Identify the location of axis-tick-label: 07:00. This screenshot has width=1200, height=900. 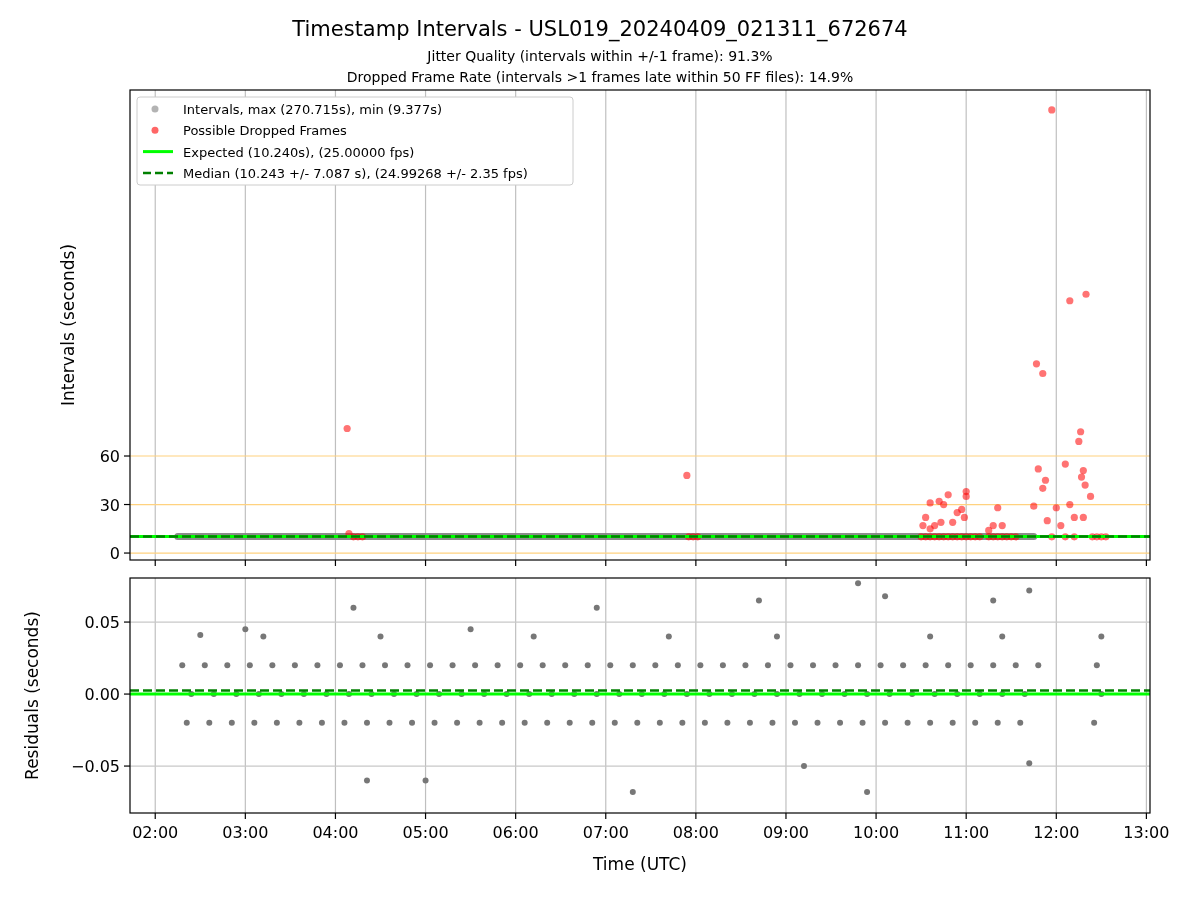
(605, 832).